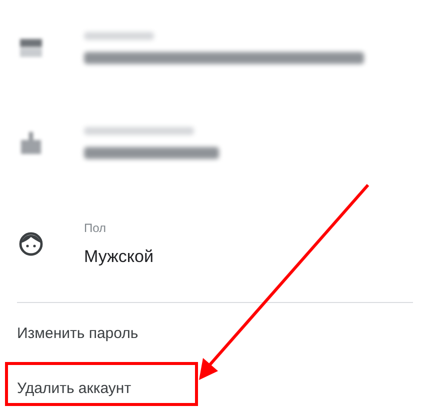 The height and width of the screenshot is (418, 428). I want to click on action-link: Изменить пароль, so click(77, 333).